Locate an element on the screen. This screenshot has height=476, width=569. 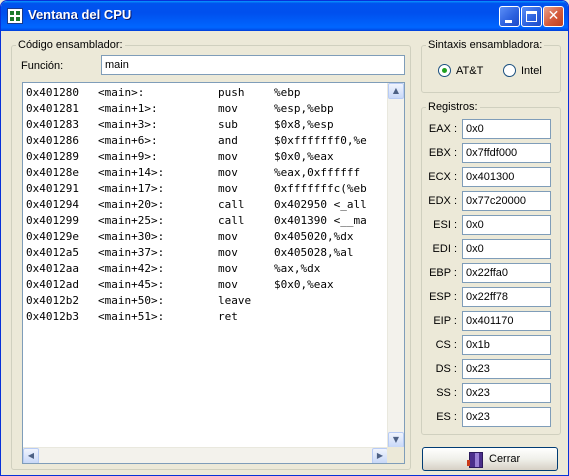
disassembly-line: 0x401280 <main>: push %ebp is located at coordinates (205, 93).